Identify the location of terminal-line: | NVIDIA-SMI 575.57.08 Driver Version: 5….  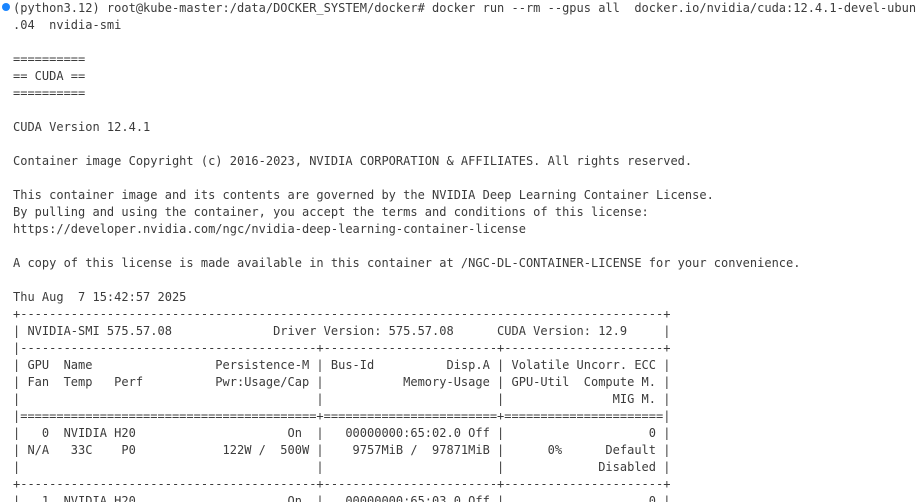
(342, 331).